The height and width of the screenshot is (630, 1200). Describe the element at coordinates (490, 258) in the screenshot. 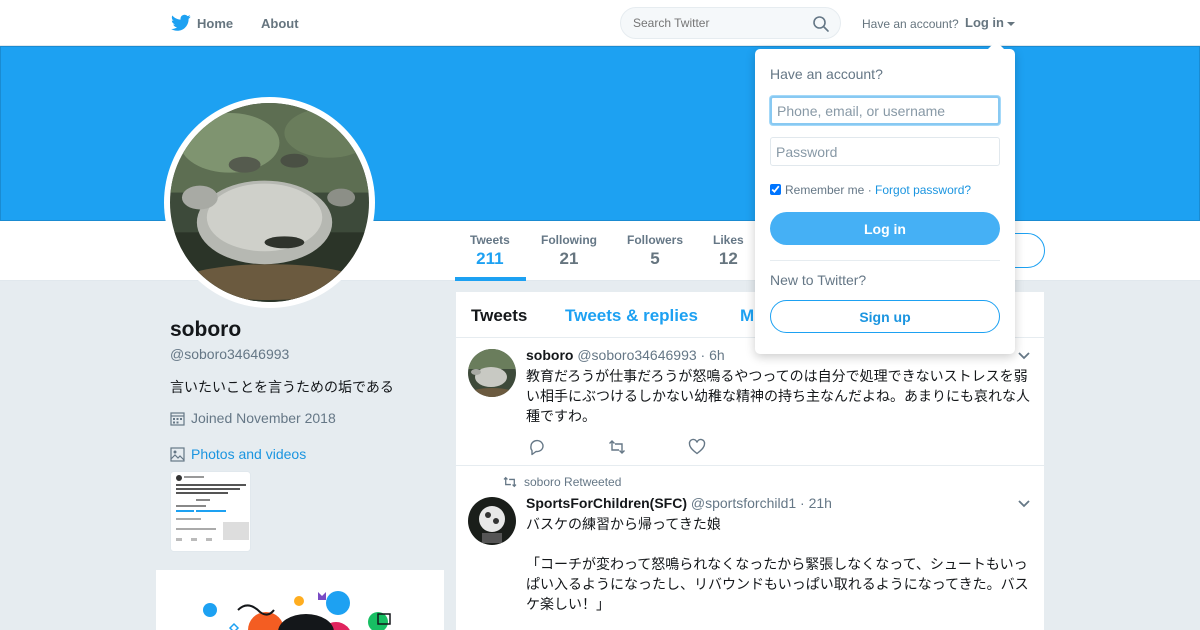

I see `stat-value: 211` at that location.